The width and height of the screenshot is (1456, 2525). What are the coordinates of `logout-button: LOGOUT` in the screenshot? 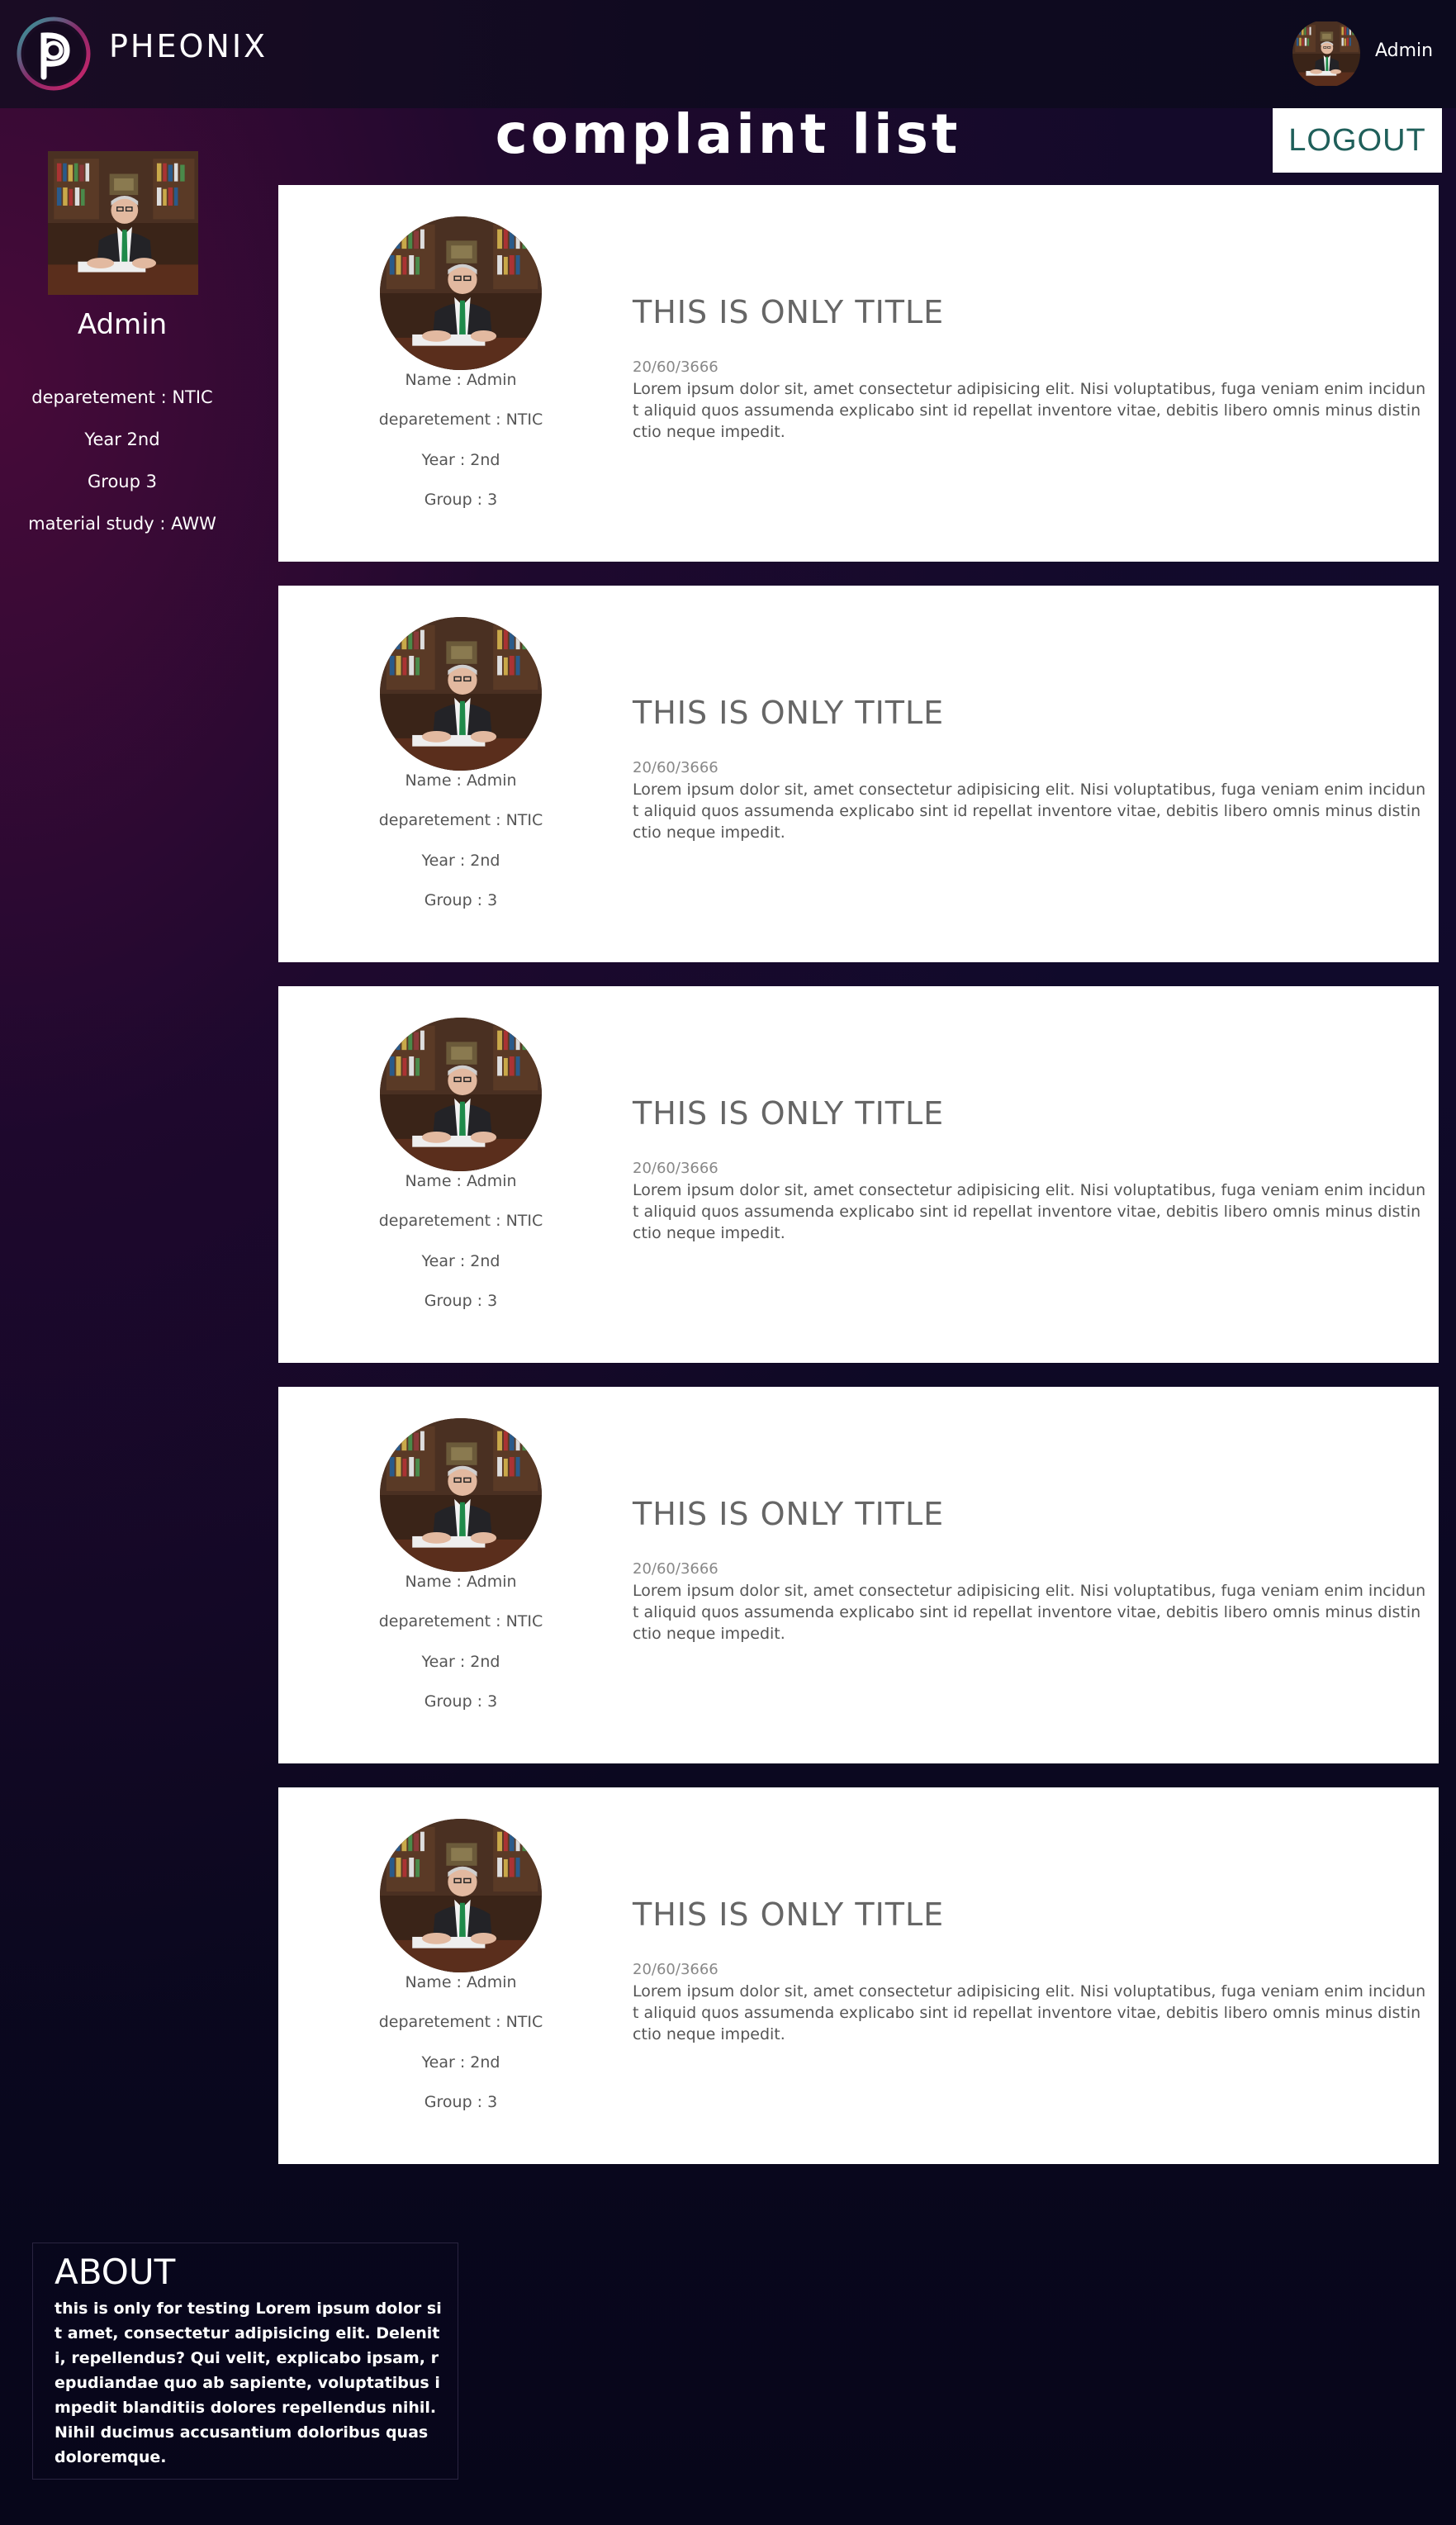 It's located at (1357, 140).